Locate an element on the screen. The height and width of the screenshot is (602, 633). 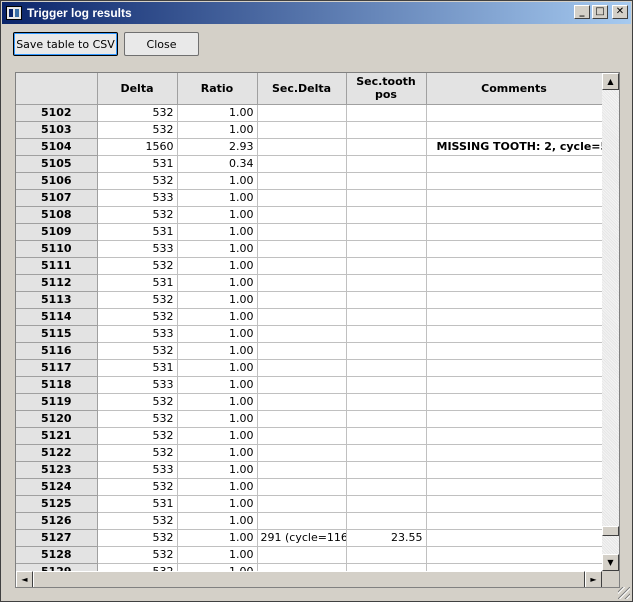
row-header: 5121 is located at coordinates (57, 436).